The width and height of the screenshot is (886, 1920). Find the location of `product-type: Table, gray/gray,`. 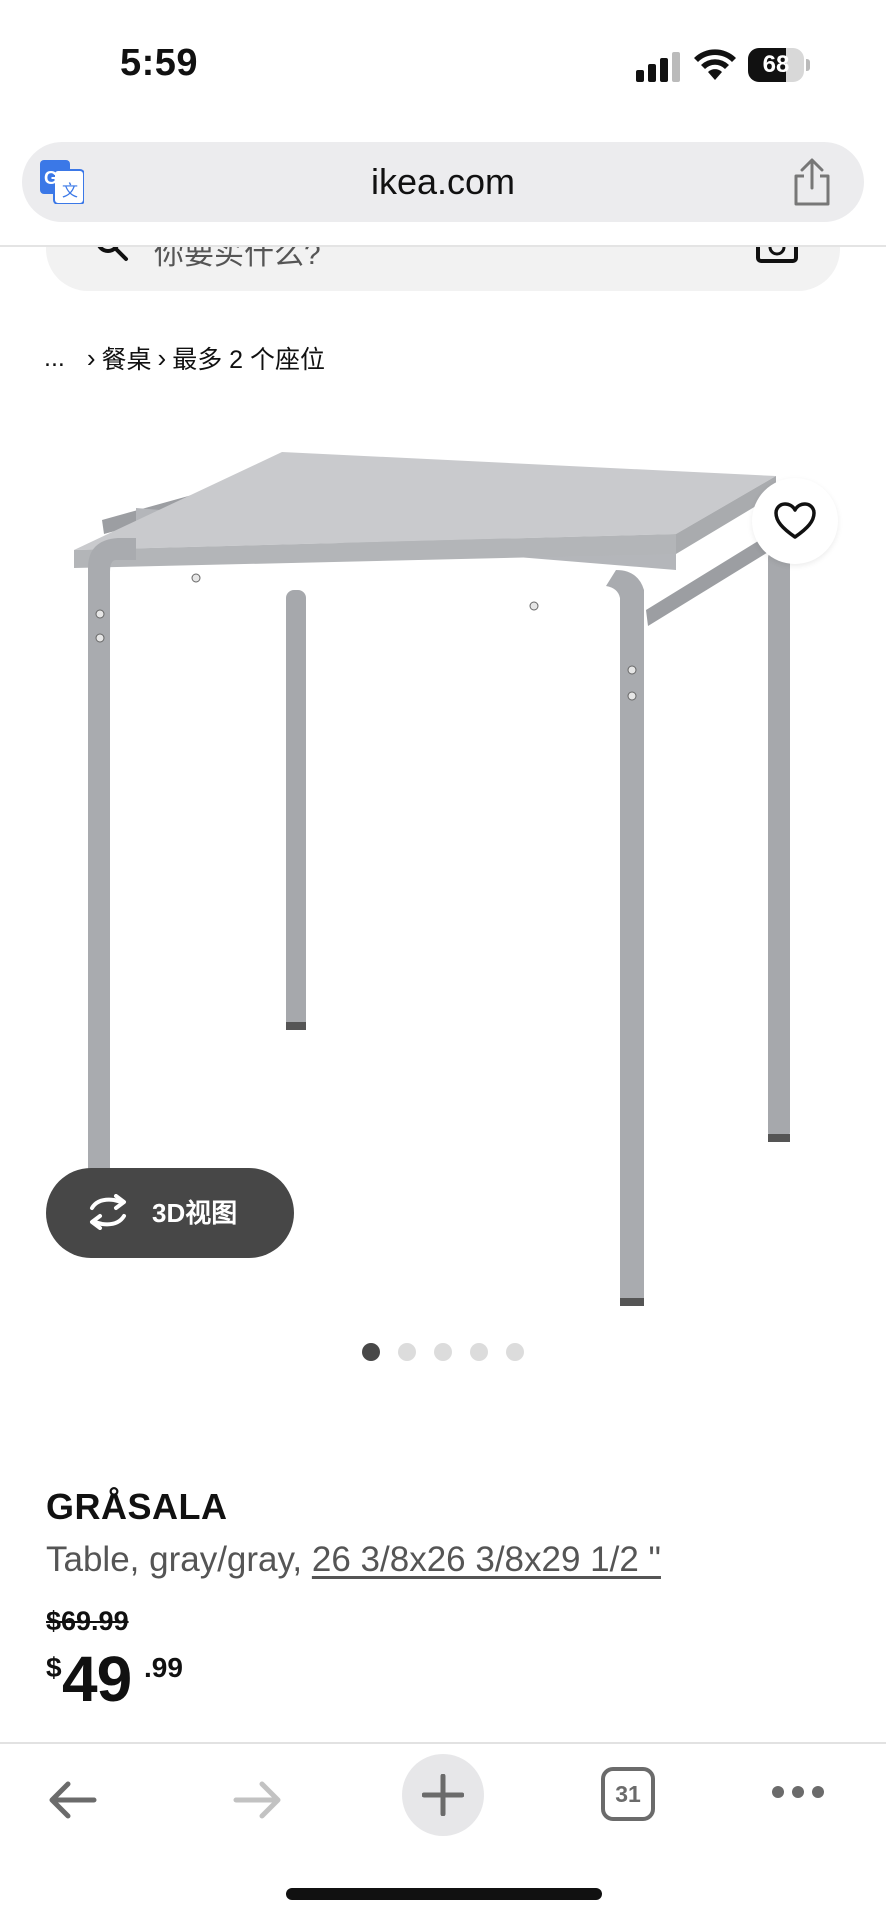

product-type: Table, gray/gray, is located at coordinates (174, 1559).